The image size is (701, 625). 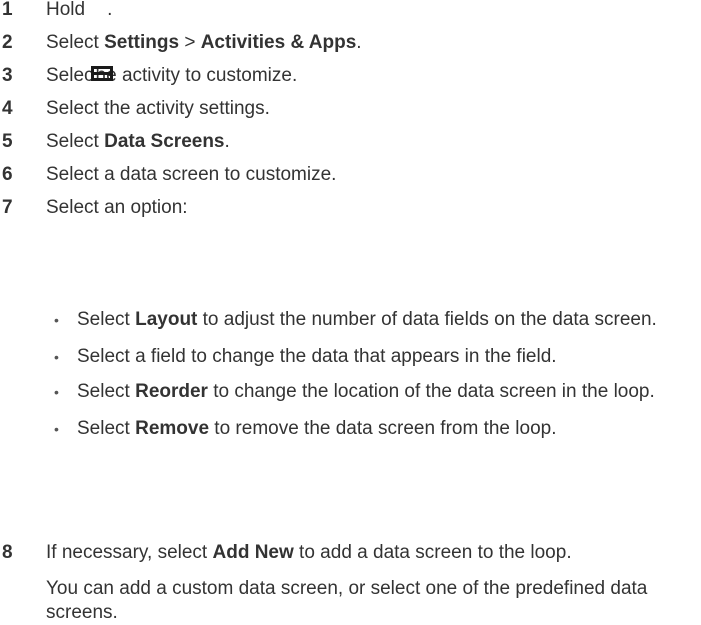 I want to click on step-text: Hold., so click(x=79, y=10).